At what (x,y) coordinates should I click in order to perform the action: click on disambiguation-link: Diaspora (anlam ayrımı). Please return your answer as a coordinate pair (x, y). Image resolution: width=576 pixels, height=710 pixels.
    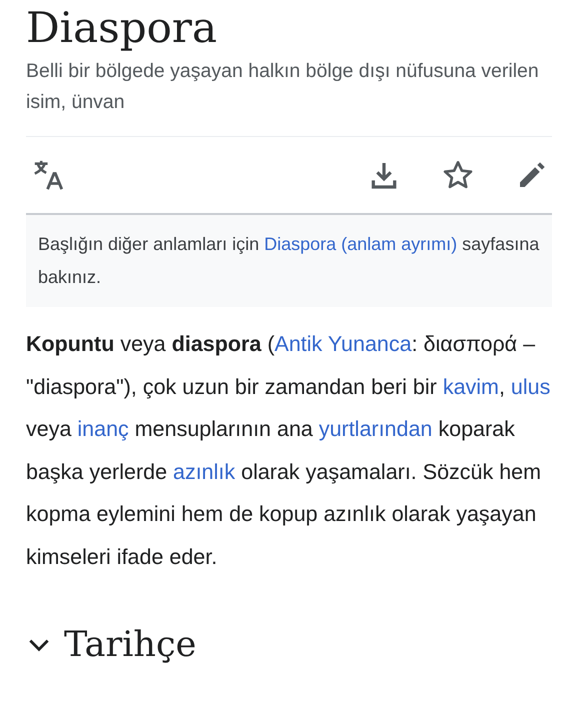
    Looking at the image, I should click on (361, 244).